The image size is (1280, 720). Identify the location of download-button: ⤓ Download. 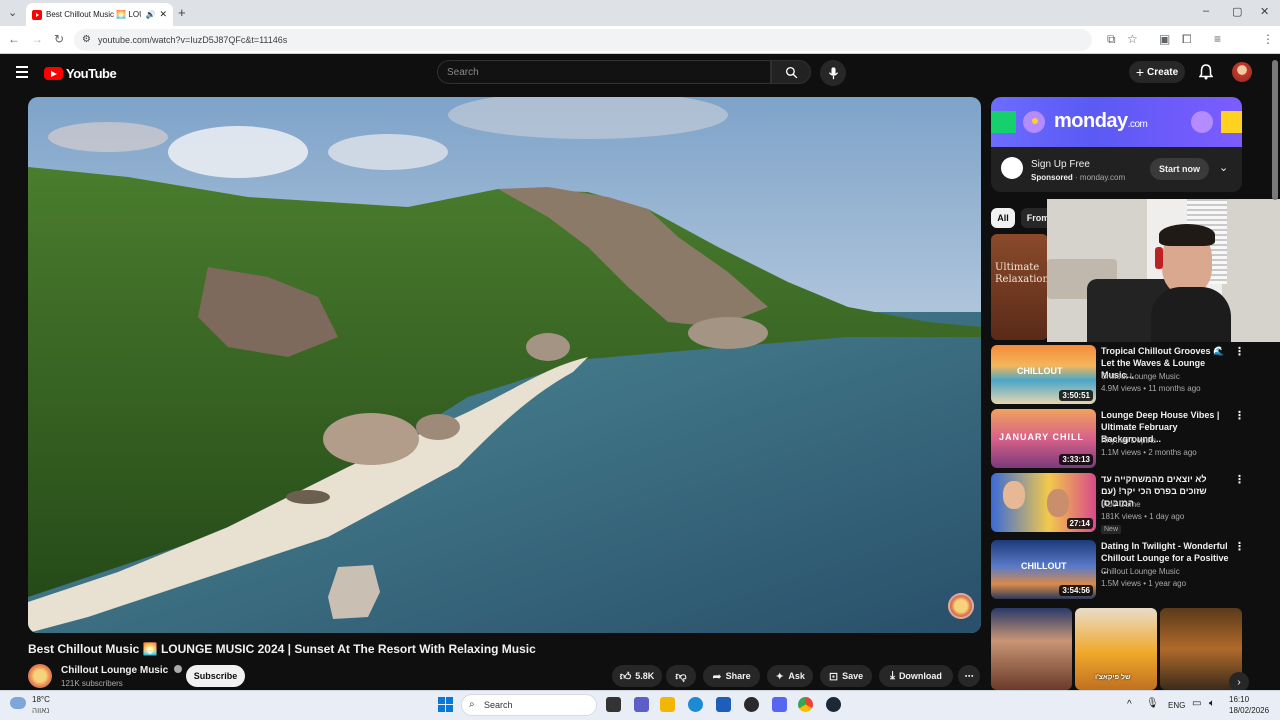
(916, 676).